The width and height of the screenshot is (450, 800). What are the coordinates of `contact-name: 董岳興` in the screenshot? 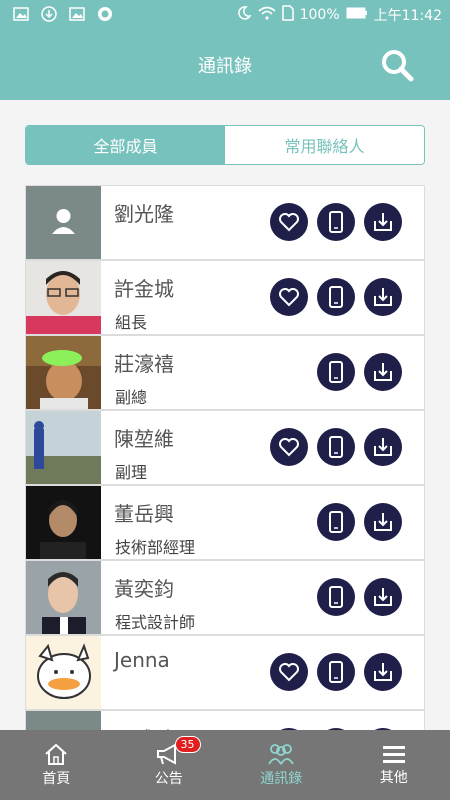 It's located at (144, 514).